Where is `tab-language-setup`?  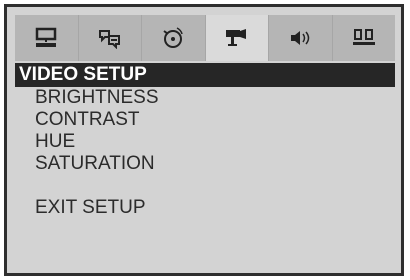 tab-language-setup is located at coordinates (110, 38).